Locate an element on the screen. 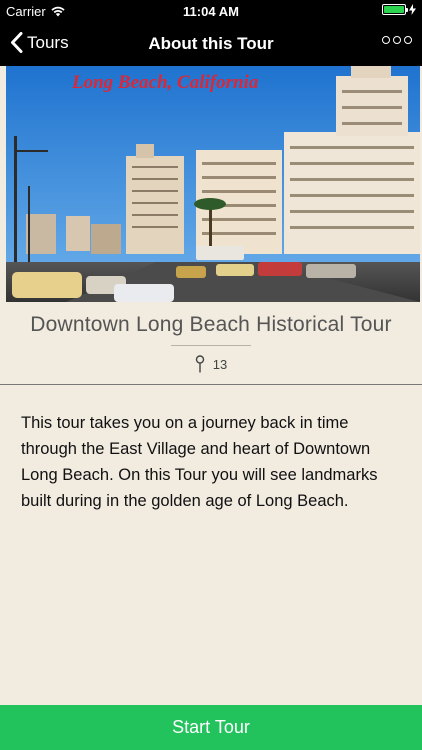 This screenshot has width=422, height=750. start-tour-button: Start Tour is located at coordinates (211, 727).